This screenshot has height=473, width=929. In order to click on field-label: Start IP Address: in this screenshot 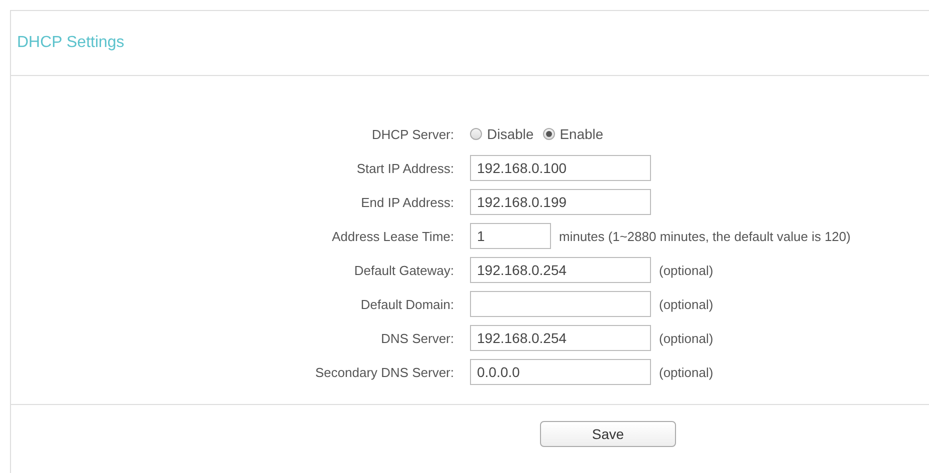, I will do `click(405, 168)`.